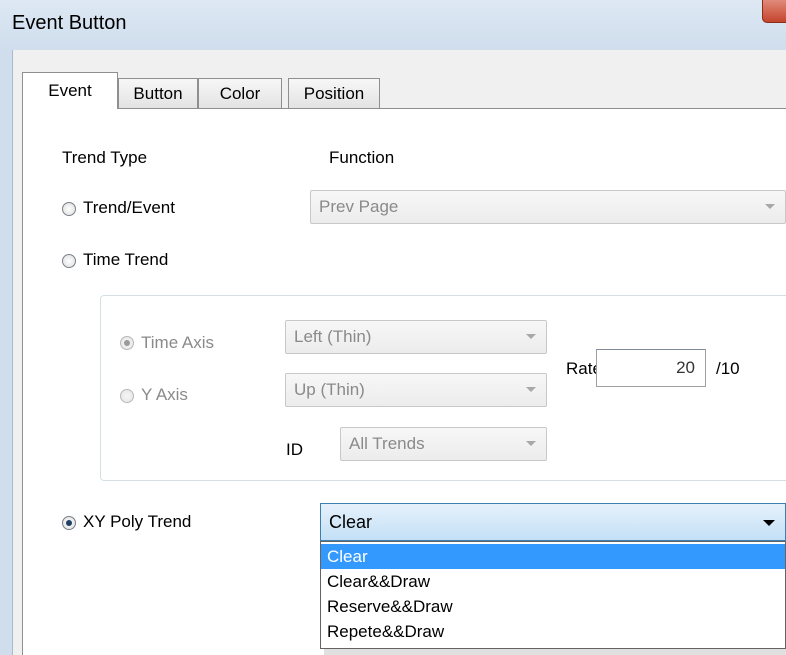 Image resolution: width=786 pixels, height=655 pixels. What do you see at coordinates (728, 368) in the screenshot?
I see `rate-unit-label: /10` at bounding box center [728, 368].